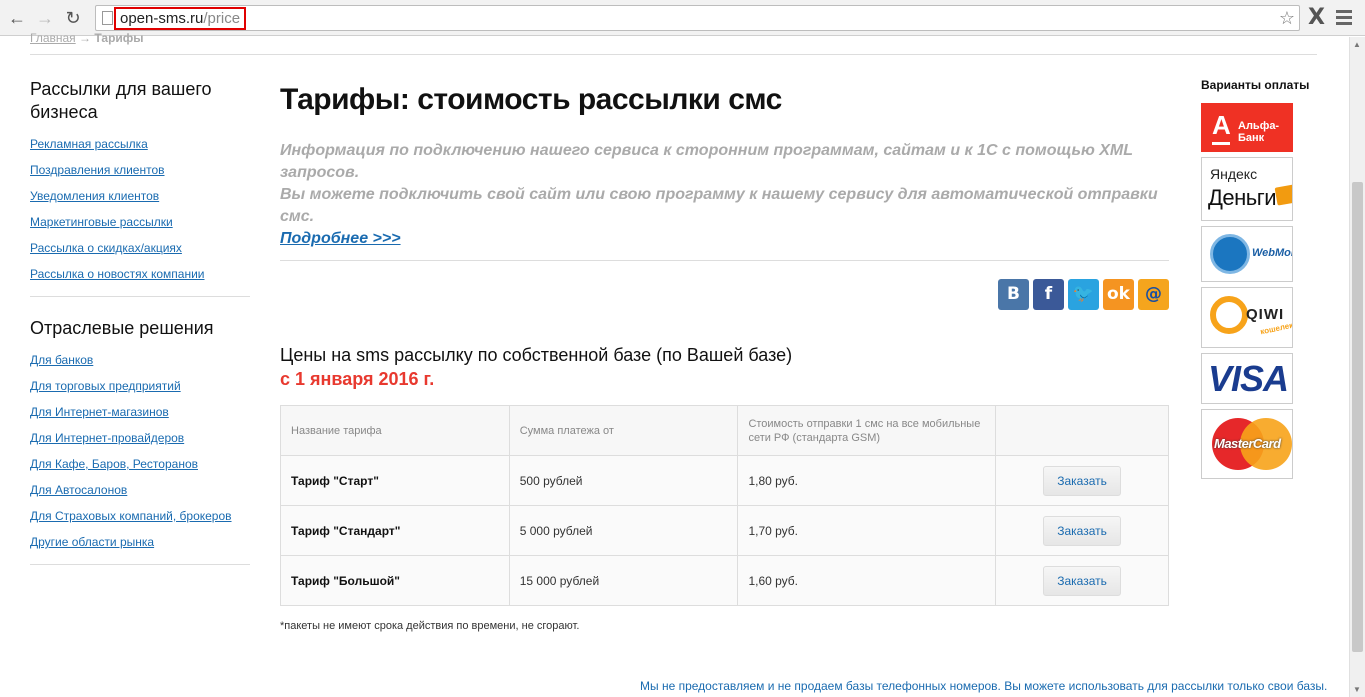 The height and width of the screenshot is (697, 1365). What do you see at coordinates (73, 18) in the screenshot?
I see `reload-icon: ↻` at bounding box center [73, 18].